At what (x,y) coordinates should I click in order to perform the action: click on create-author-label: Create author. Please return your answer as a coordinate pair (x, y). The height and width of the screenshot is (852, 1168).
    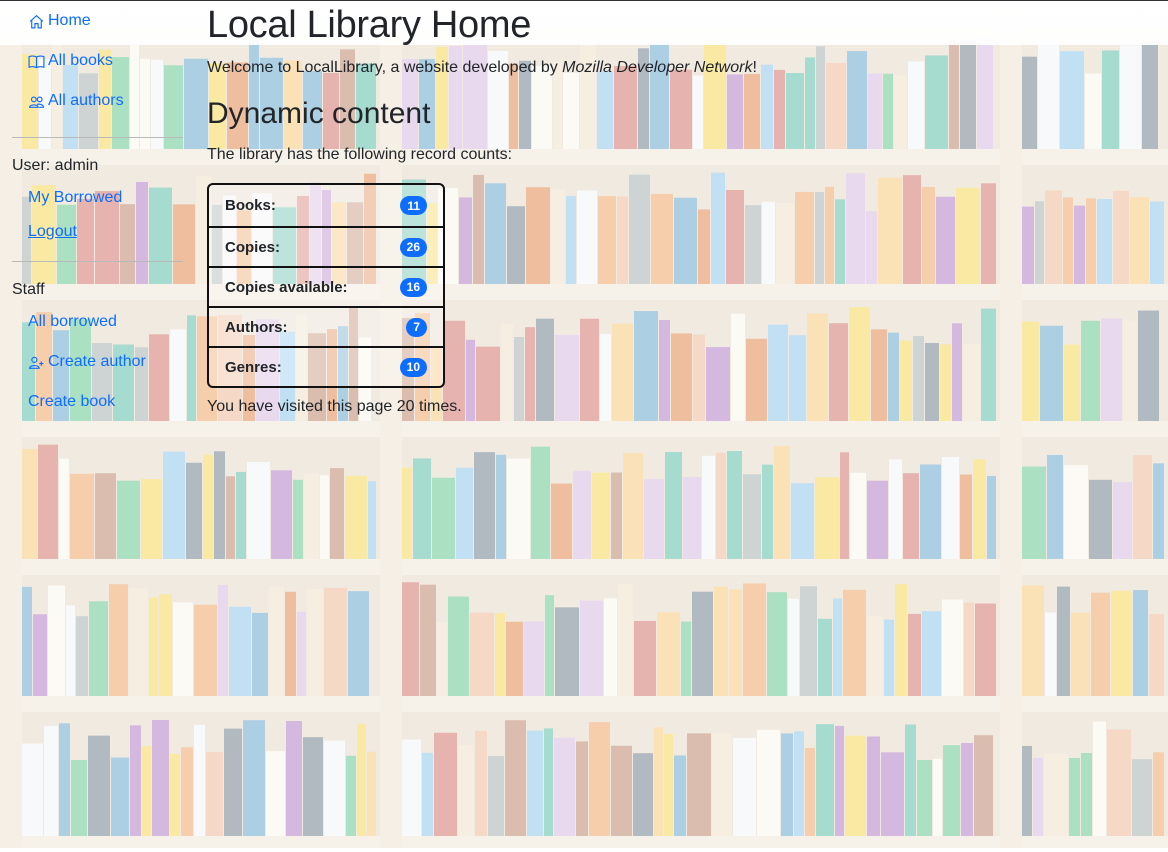
    Looking at the image, I should click on (97, 361).